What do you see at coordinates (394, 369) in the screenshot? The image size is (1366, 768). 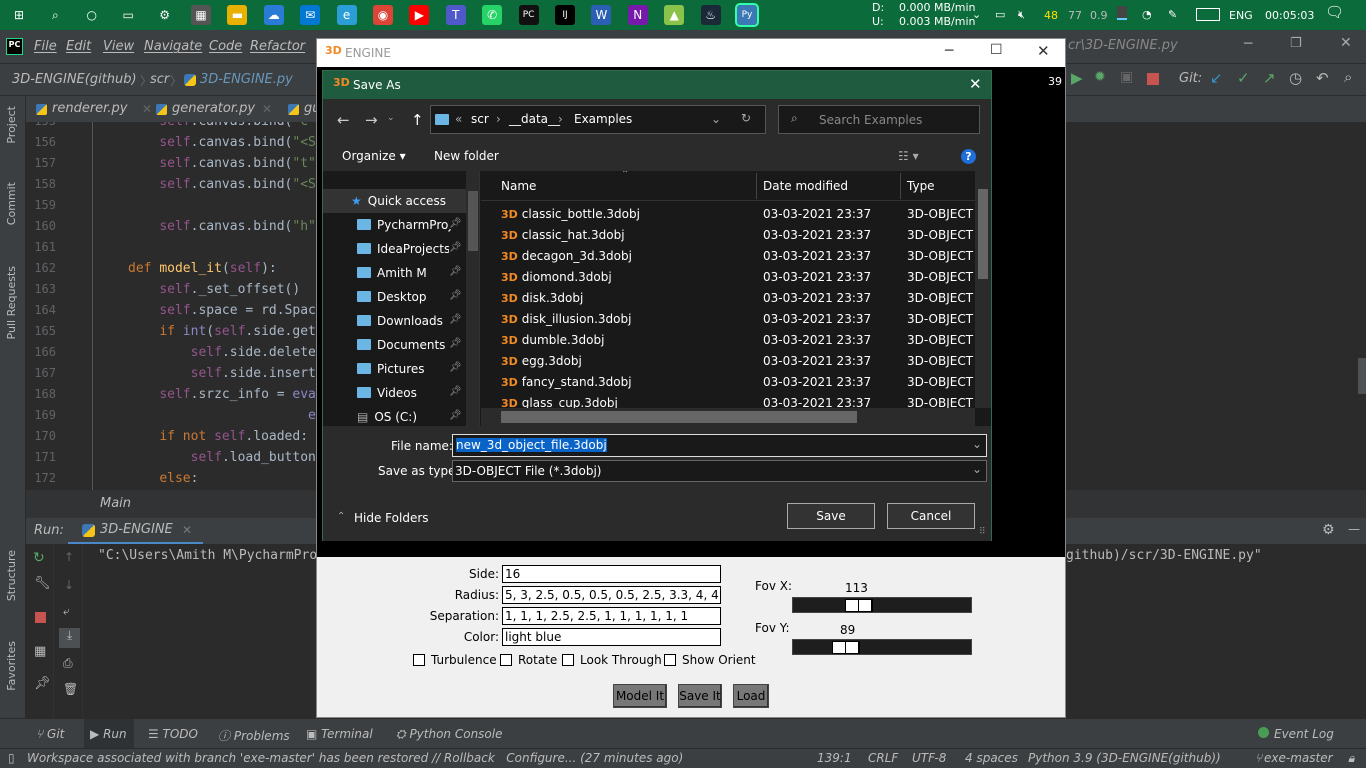 I see `nav-item: Pictures 📌︎` at bounding box center [394, 369].